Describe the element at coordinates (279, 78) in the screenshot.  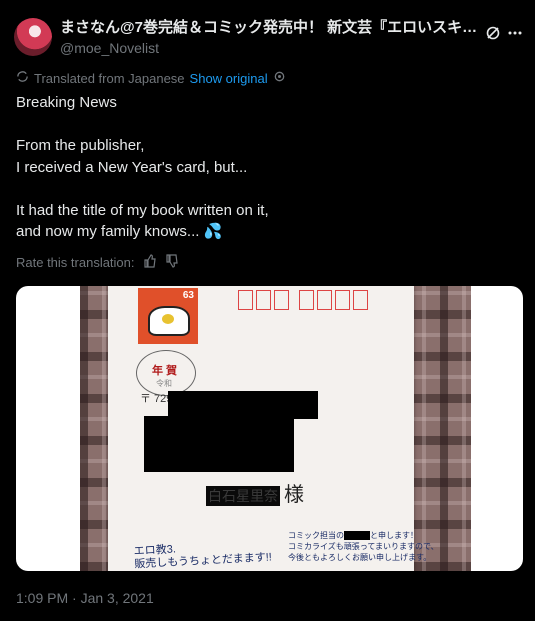
I see `settings-icon` at that location.